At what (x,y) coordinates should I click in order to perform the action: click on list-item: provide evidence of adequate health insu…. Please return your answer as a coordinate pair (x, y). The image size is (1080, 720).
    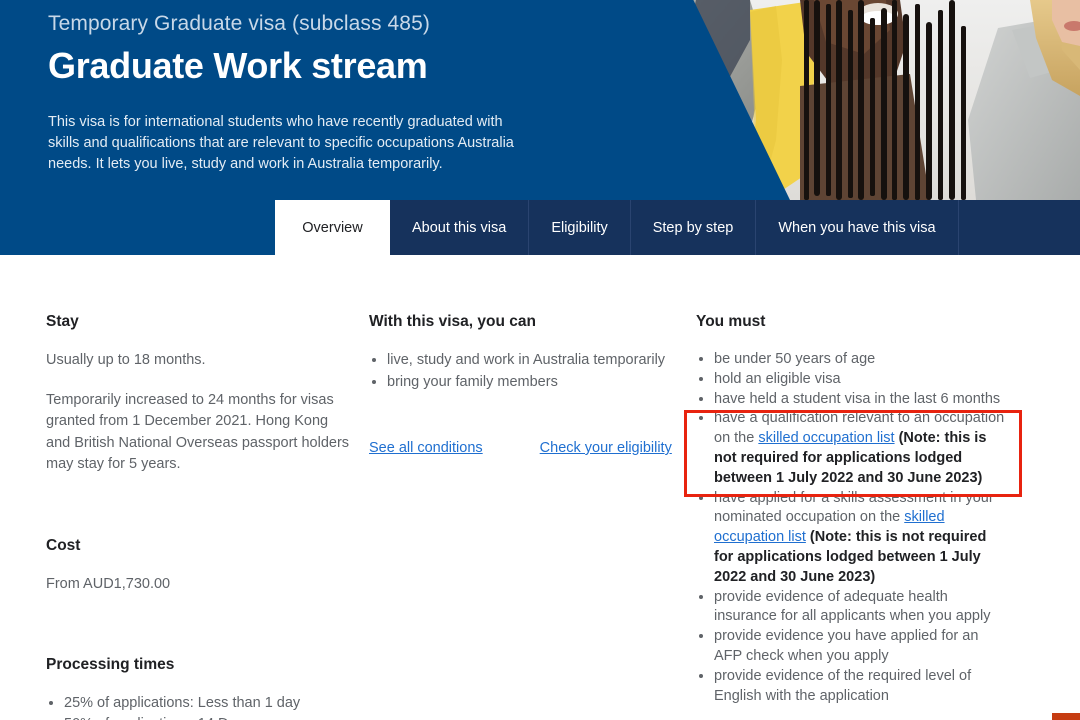
    Looking at the image, I should click on (860, 608).